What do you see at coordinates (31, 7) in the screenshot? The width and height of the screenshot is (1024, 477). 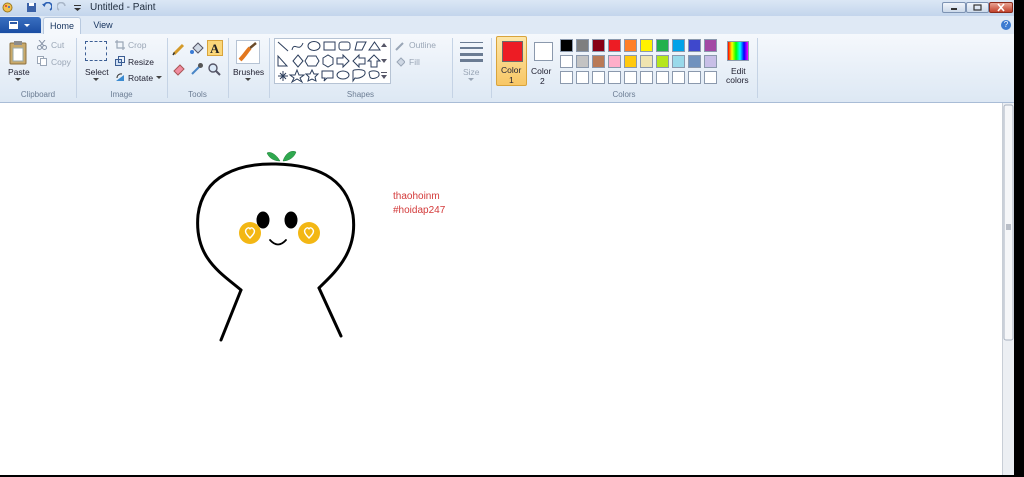 I see `save-icon` at bounding box center [31, 7].